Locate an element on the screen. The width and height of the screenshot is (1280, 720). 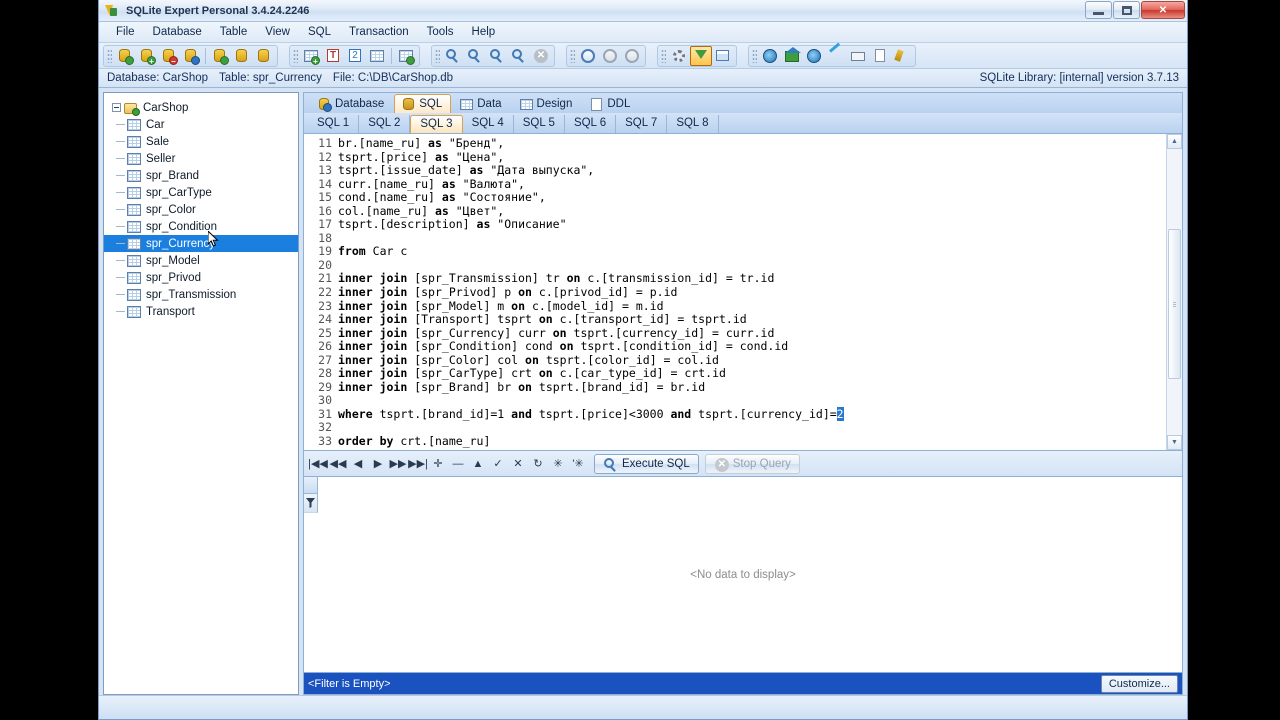
tree-node-spr_cartype: spr_CarType is located at coordinates (201, 192).